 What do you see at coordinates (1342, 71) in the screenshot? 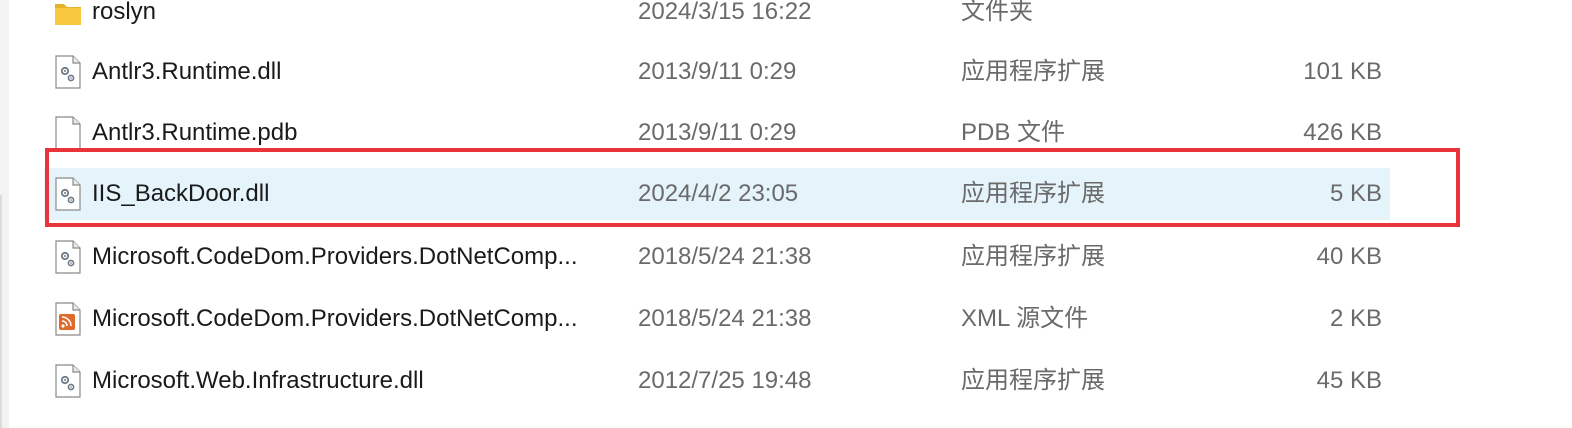
I see `file-size: 101 KB` at bounding box center [1342, 71].